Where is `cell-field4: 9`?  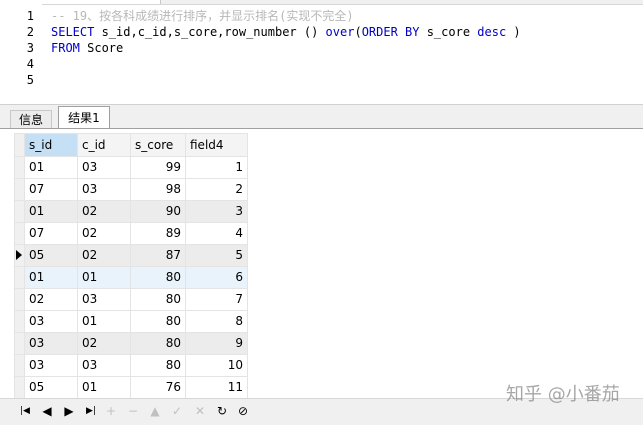 cell-field4: 9 is located at coordinates (216, 343).